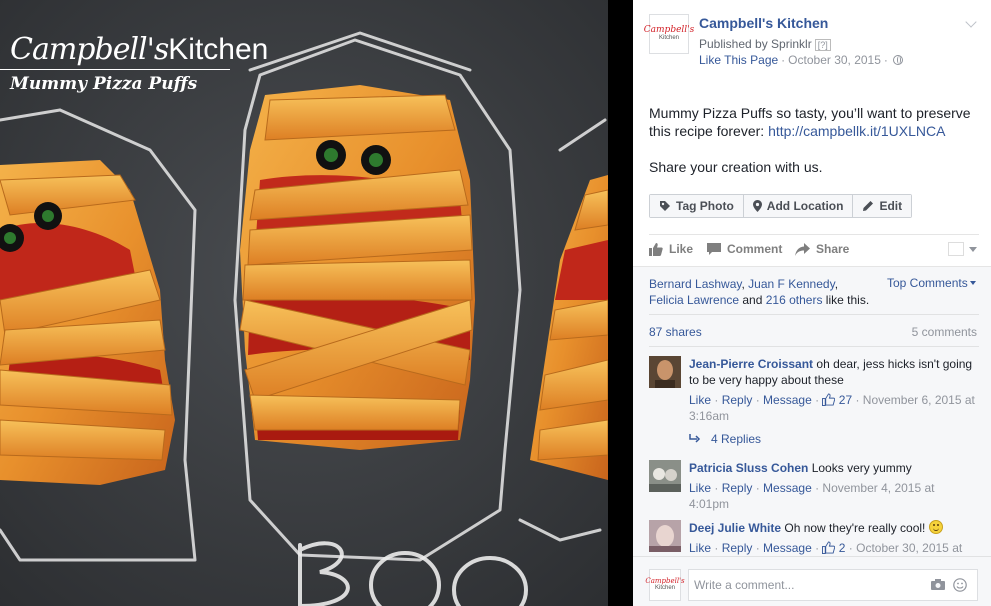  Describe the element at coordinates (738, 60) in the screenshot. I see `like-page-link: Like This Page` at that location.